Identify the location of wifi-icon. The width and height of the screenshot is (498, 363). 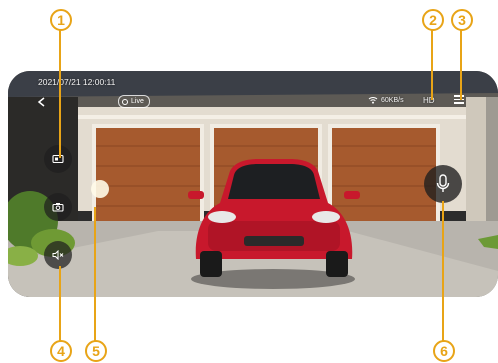
(373, 100).